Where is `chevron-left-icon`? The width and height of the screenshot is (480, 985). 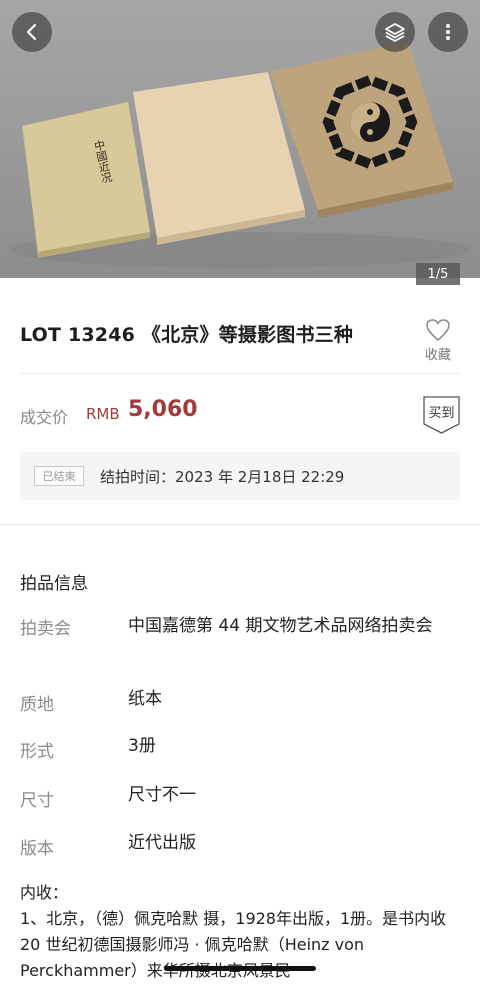 chevron-left-icon is located at coordinates (31, 32).